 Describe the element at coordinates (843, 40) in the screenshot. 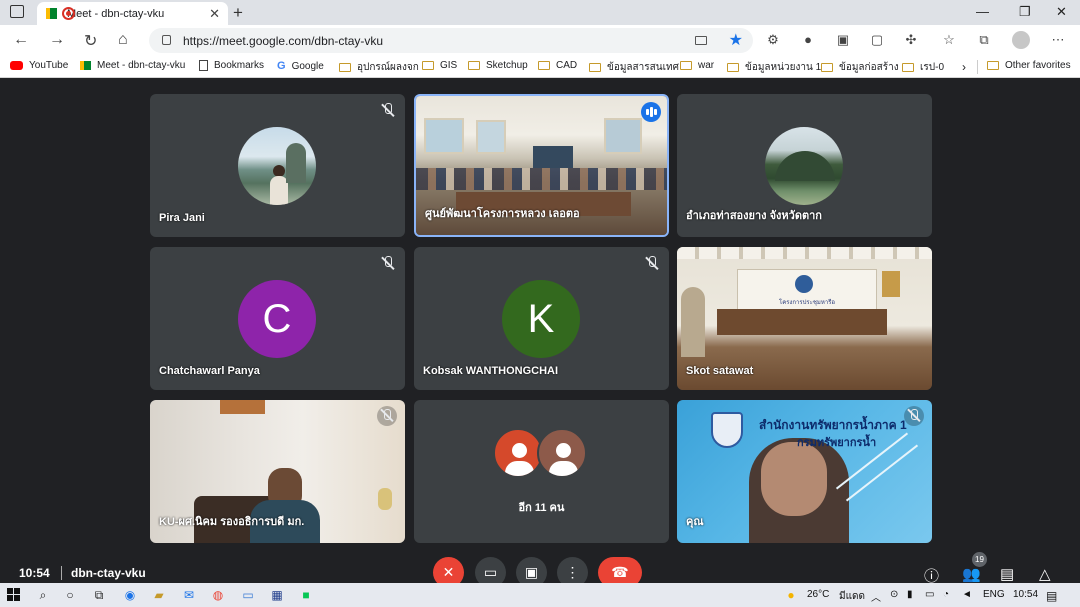

I see `extension-box-icon: ▣` at that location.